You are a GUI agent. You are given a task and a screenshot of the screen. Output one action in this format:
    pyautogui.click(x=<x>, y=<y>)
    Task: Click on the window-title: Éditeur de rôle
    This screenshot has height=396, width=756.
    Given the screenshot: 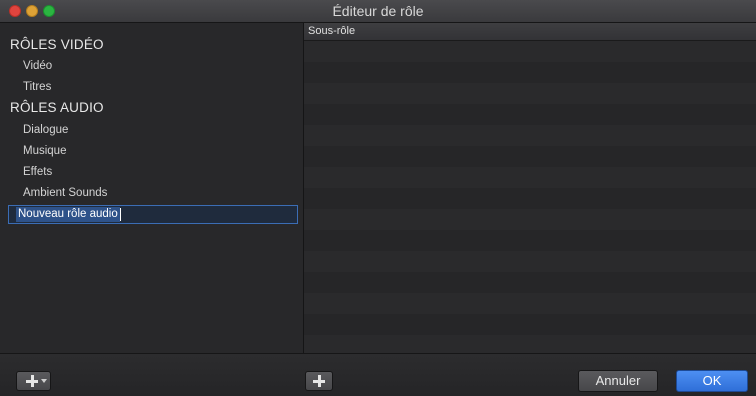 What is the action you would take?
    pyautogui.click(x=378, y=11)
    